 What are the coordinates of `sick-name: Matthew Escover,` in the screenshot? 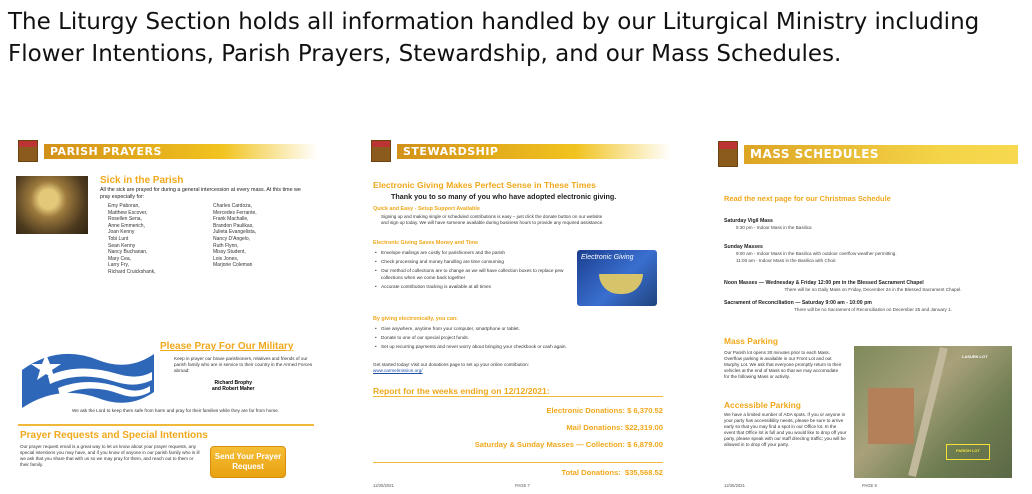 It's located at (128, 212).